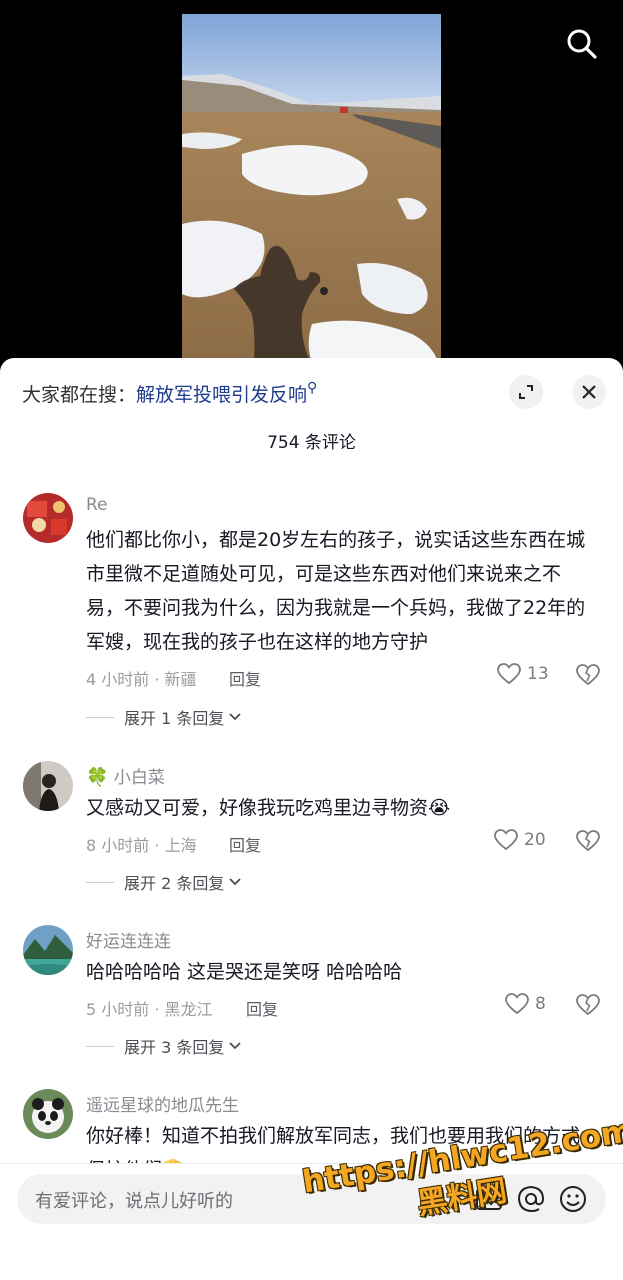  I want to click on expand-button, so click(526, 392).